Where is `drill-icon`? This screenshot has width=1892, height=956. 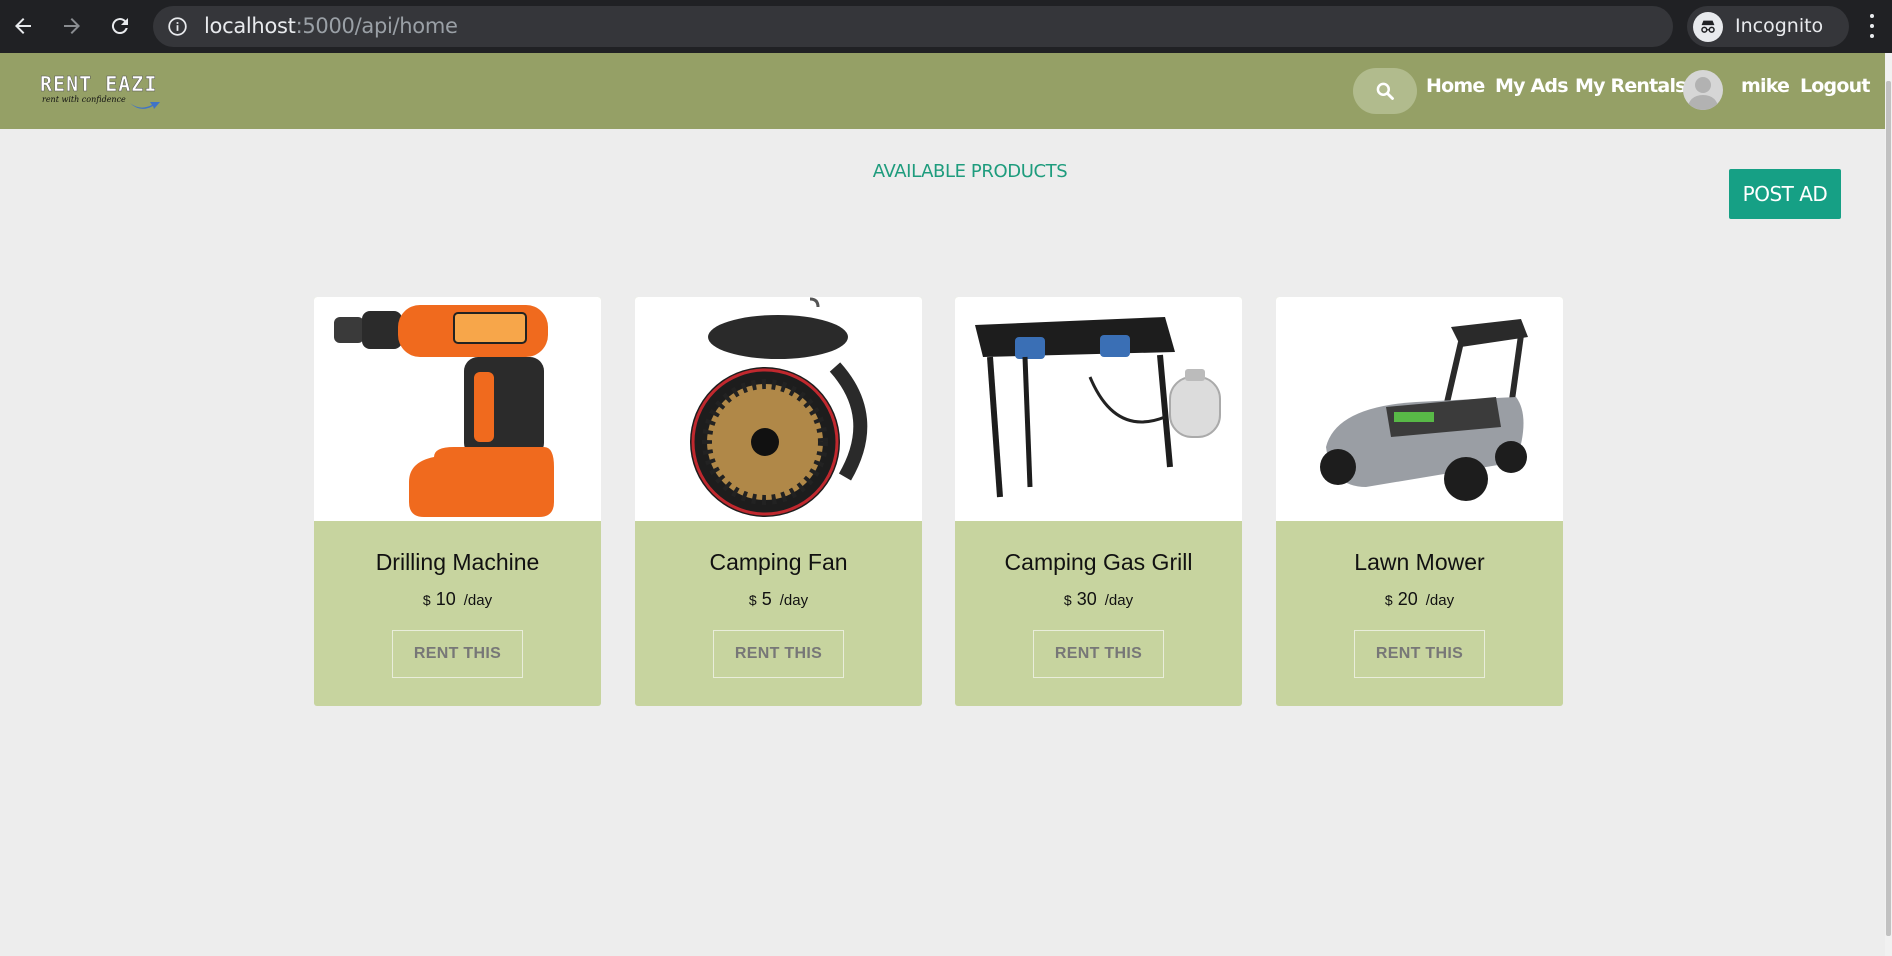 drill-icon is located at coordinates (444, 411).